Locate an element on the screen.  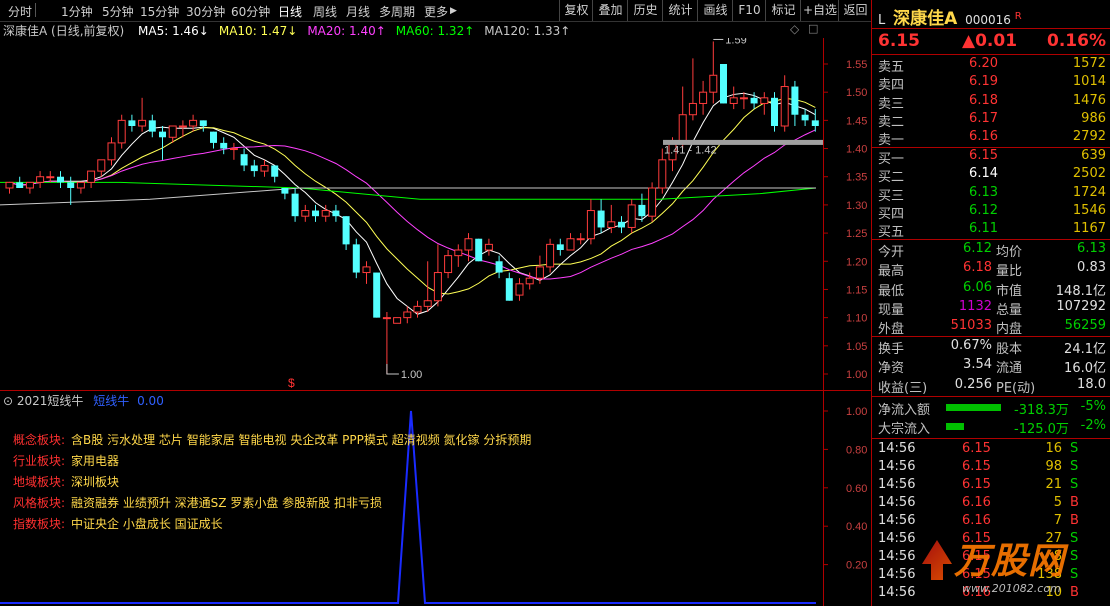
stat-label: 股本 is located at coordinates (1009, 349).